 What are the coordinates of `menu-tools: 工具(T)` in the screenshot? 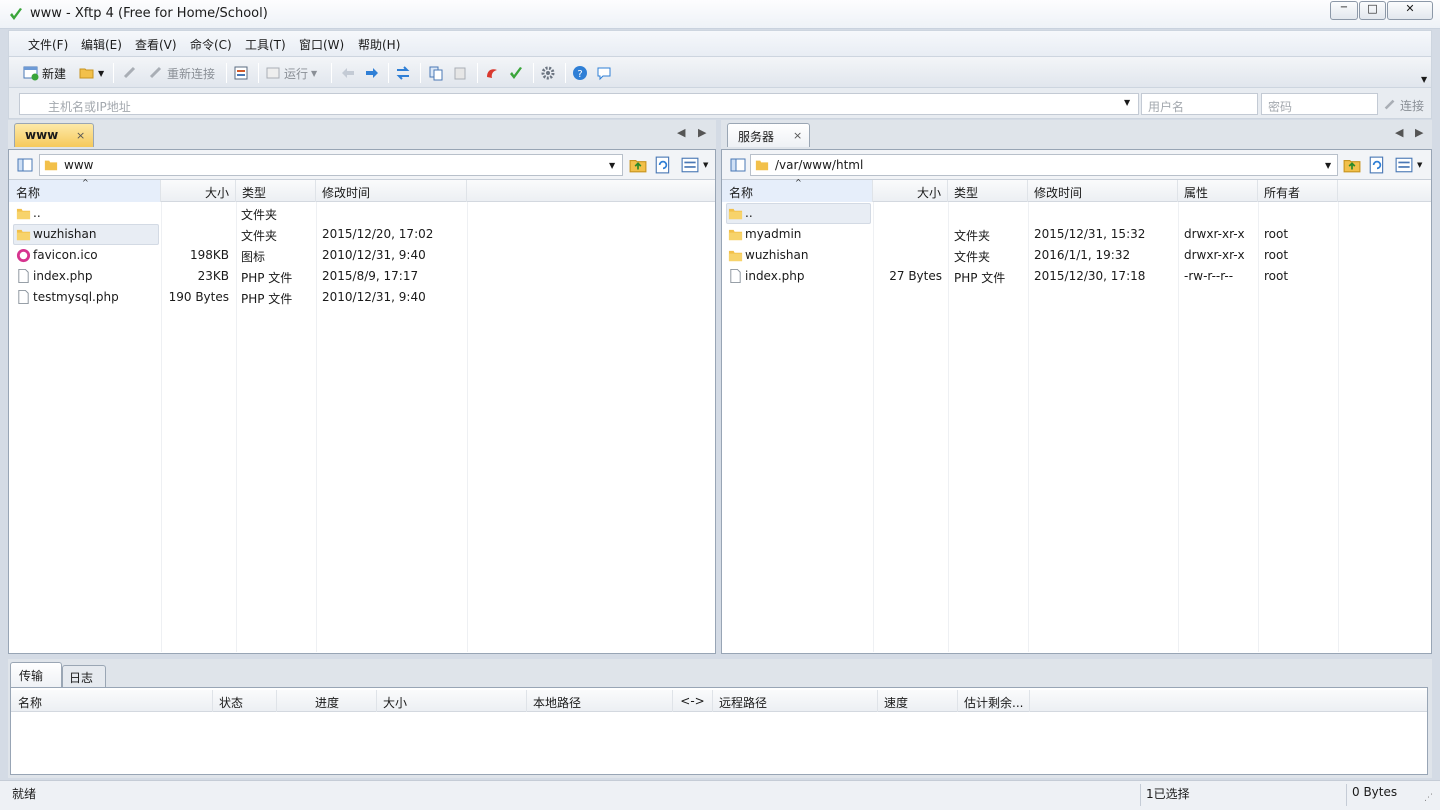 It's located at (265, 44).